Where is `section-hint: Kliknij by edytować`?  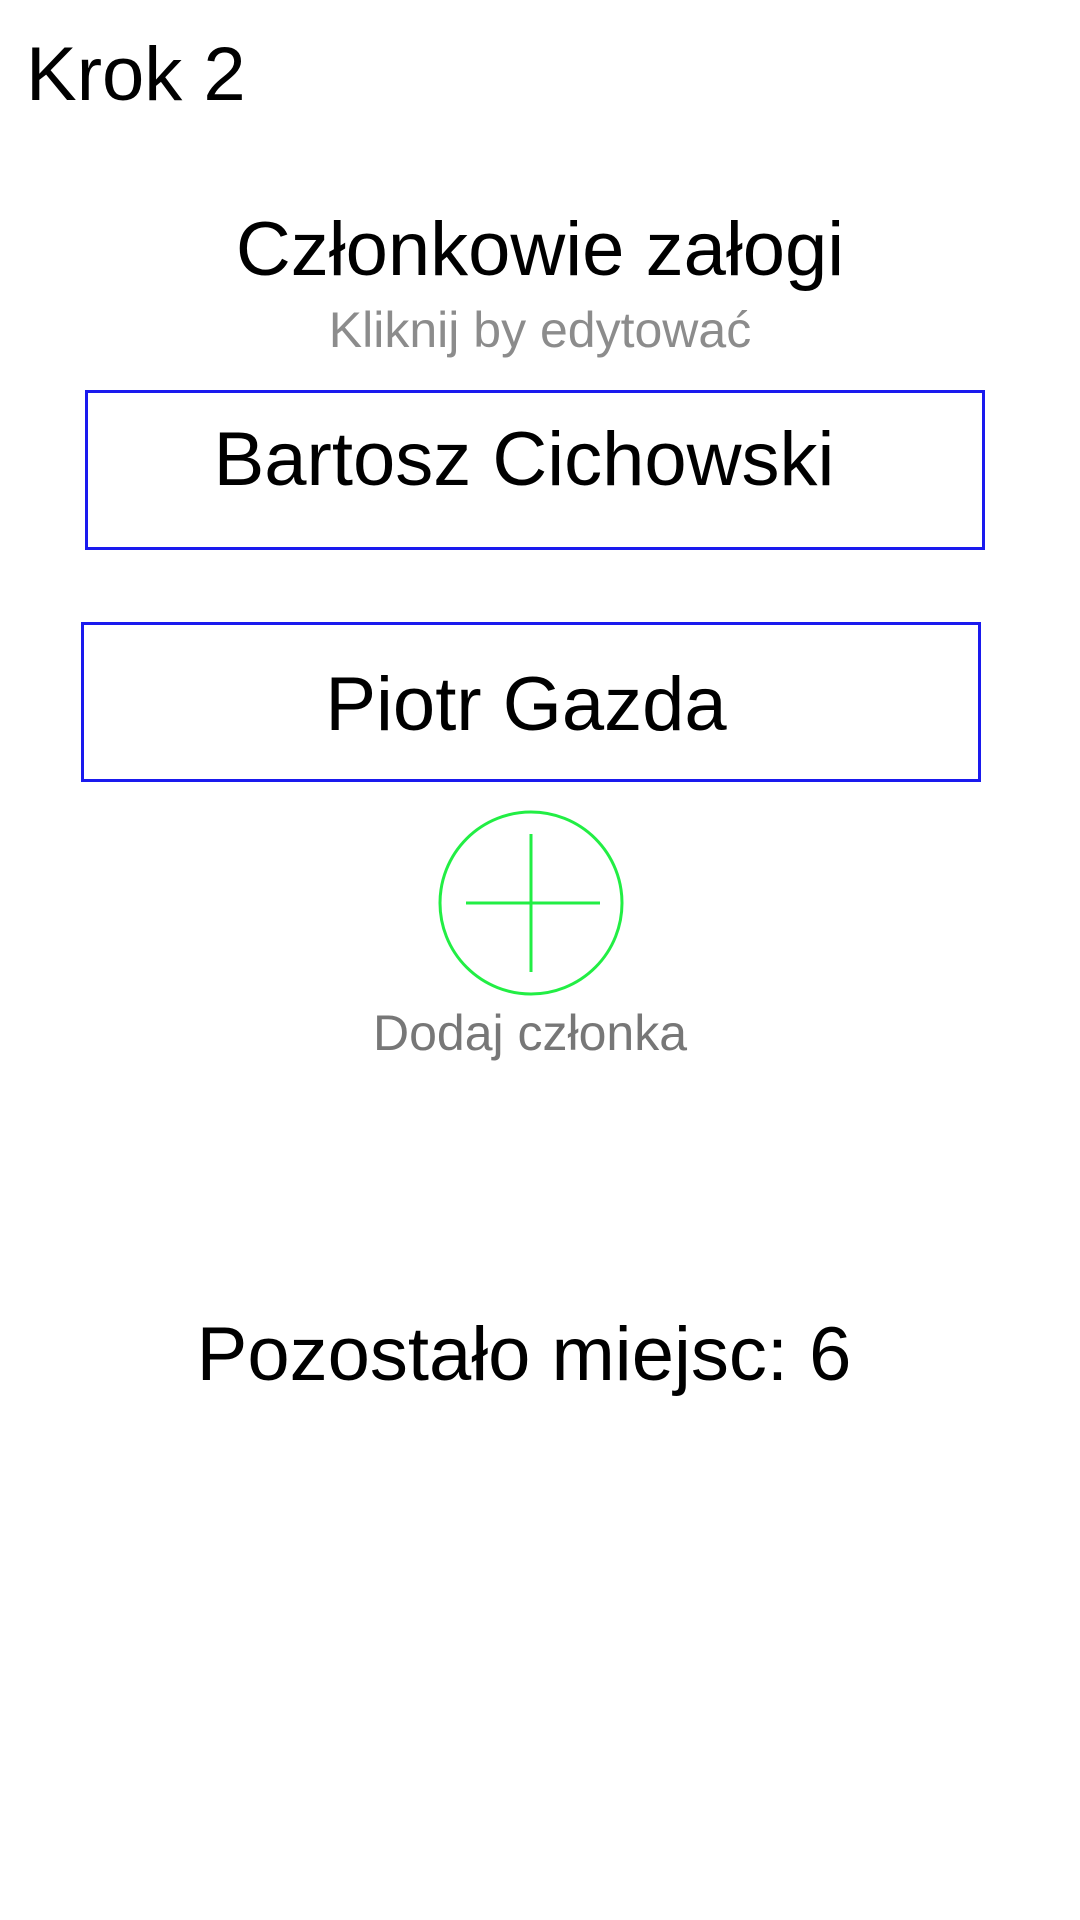 section-hint: Kliknij by edytować is located at coordinates (540, 330).